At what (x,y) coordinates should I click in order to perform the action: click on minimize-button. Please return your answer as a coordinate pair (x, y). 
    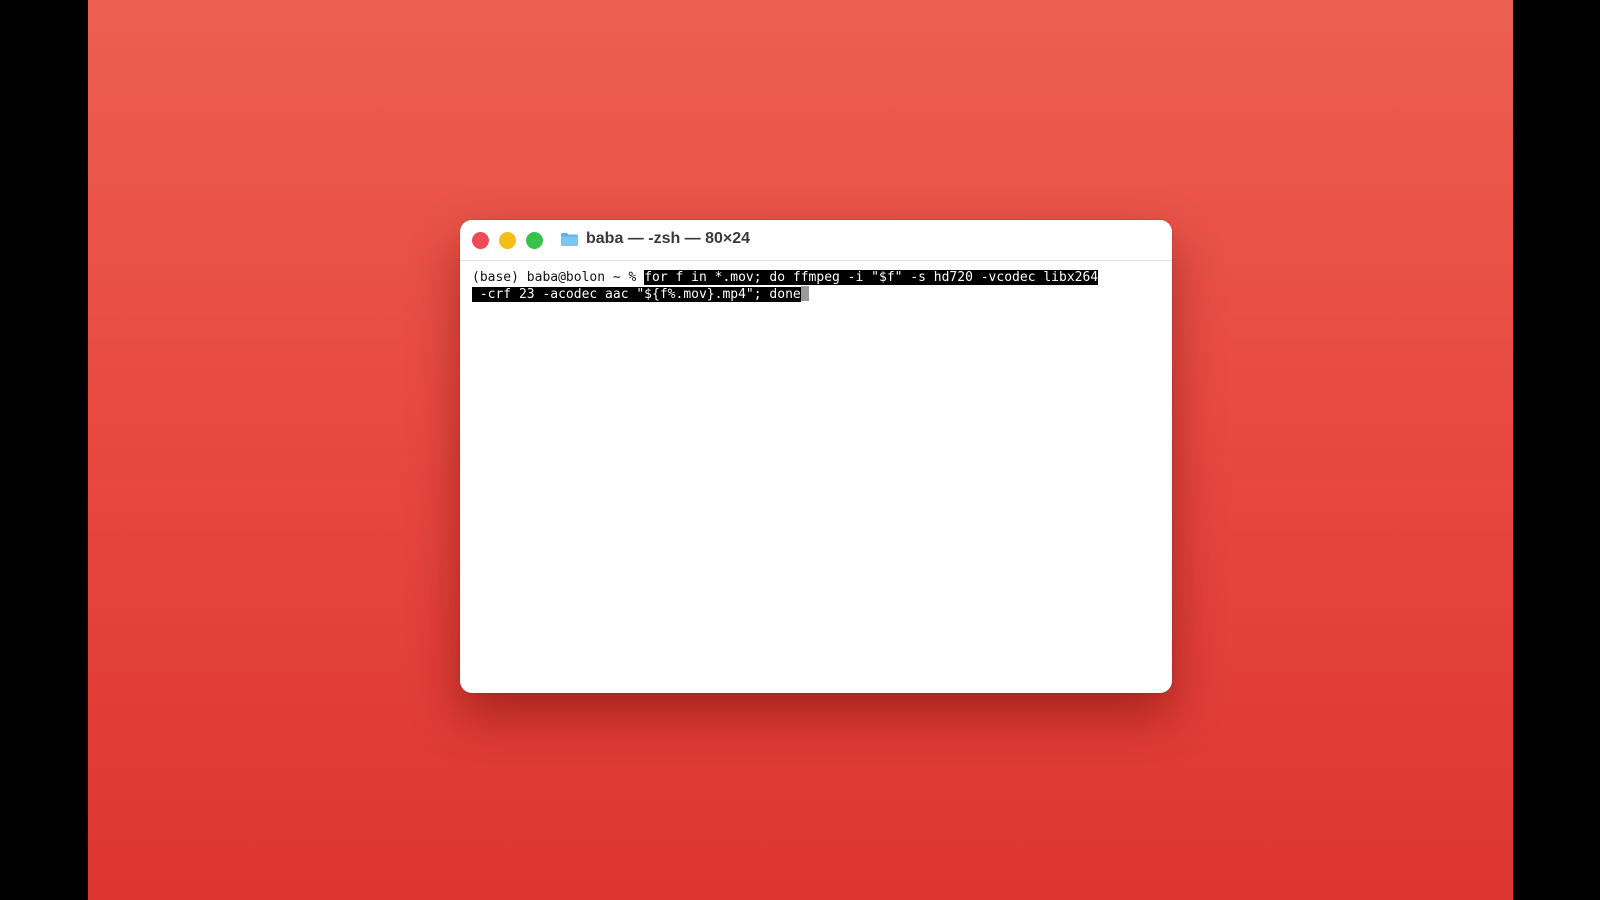
    Looking at the image, I should click on (507, 240).